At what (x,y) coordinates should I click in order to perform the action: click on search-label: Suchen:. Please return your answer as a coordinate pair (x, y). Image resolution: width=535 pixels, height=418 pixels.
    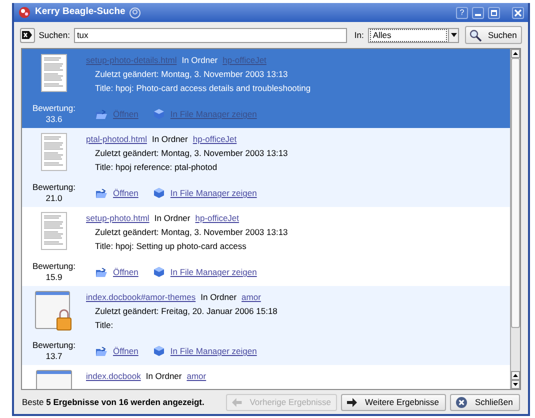
    Looking at the image, I should click on (54, 35).